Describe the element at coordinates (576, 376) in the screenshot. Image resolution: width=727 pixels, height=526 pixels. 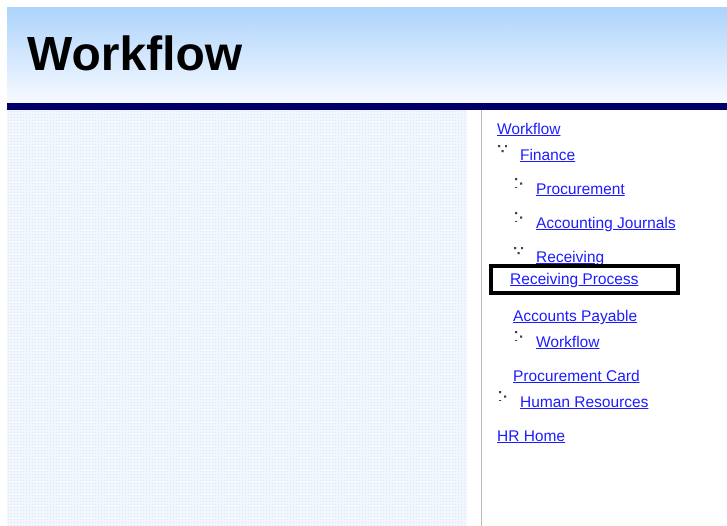
I see `nav-link: Procurement Card` at that location.